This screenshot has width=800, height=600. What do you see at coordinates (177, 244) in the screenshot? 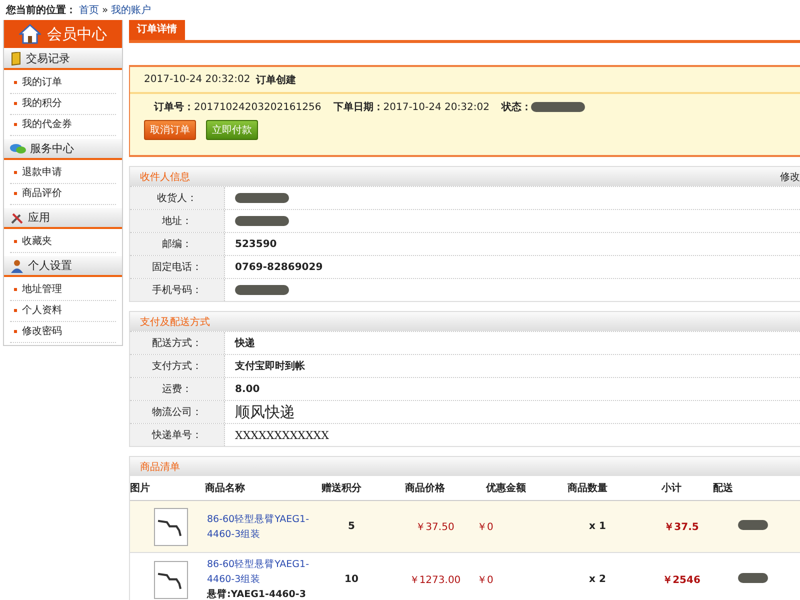
I see `field-label: 邮编：` at bounding box center [177, 244].